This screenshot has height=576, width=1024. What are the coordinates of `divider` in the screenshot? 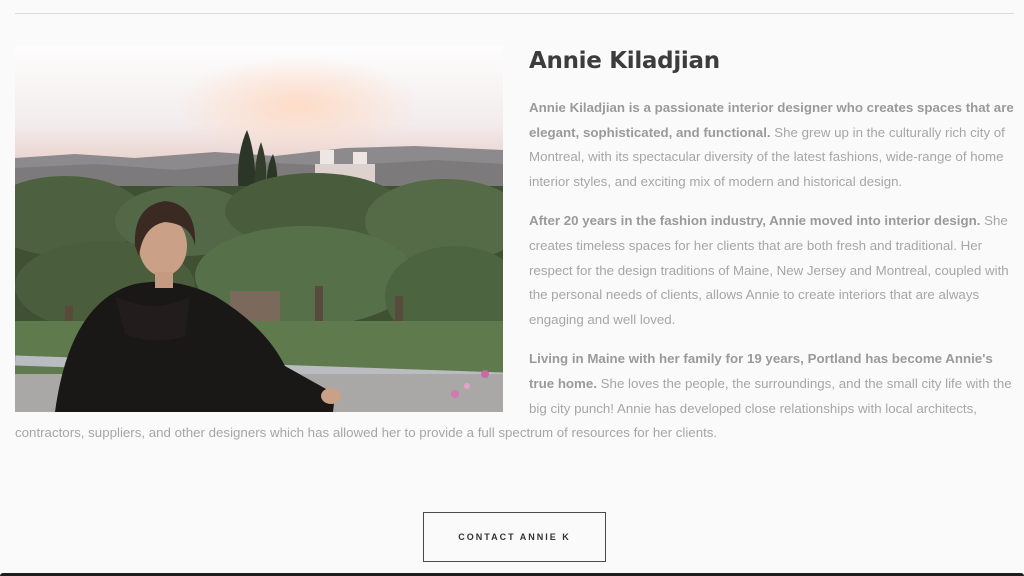 It's located at (514, 13).